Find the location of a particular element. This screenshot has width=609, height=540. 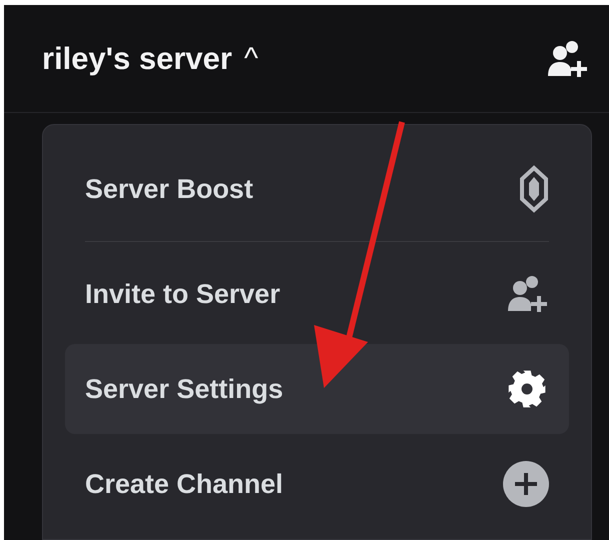

menu-item: Server Settings is located at coordinates (317, 389).